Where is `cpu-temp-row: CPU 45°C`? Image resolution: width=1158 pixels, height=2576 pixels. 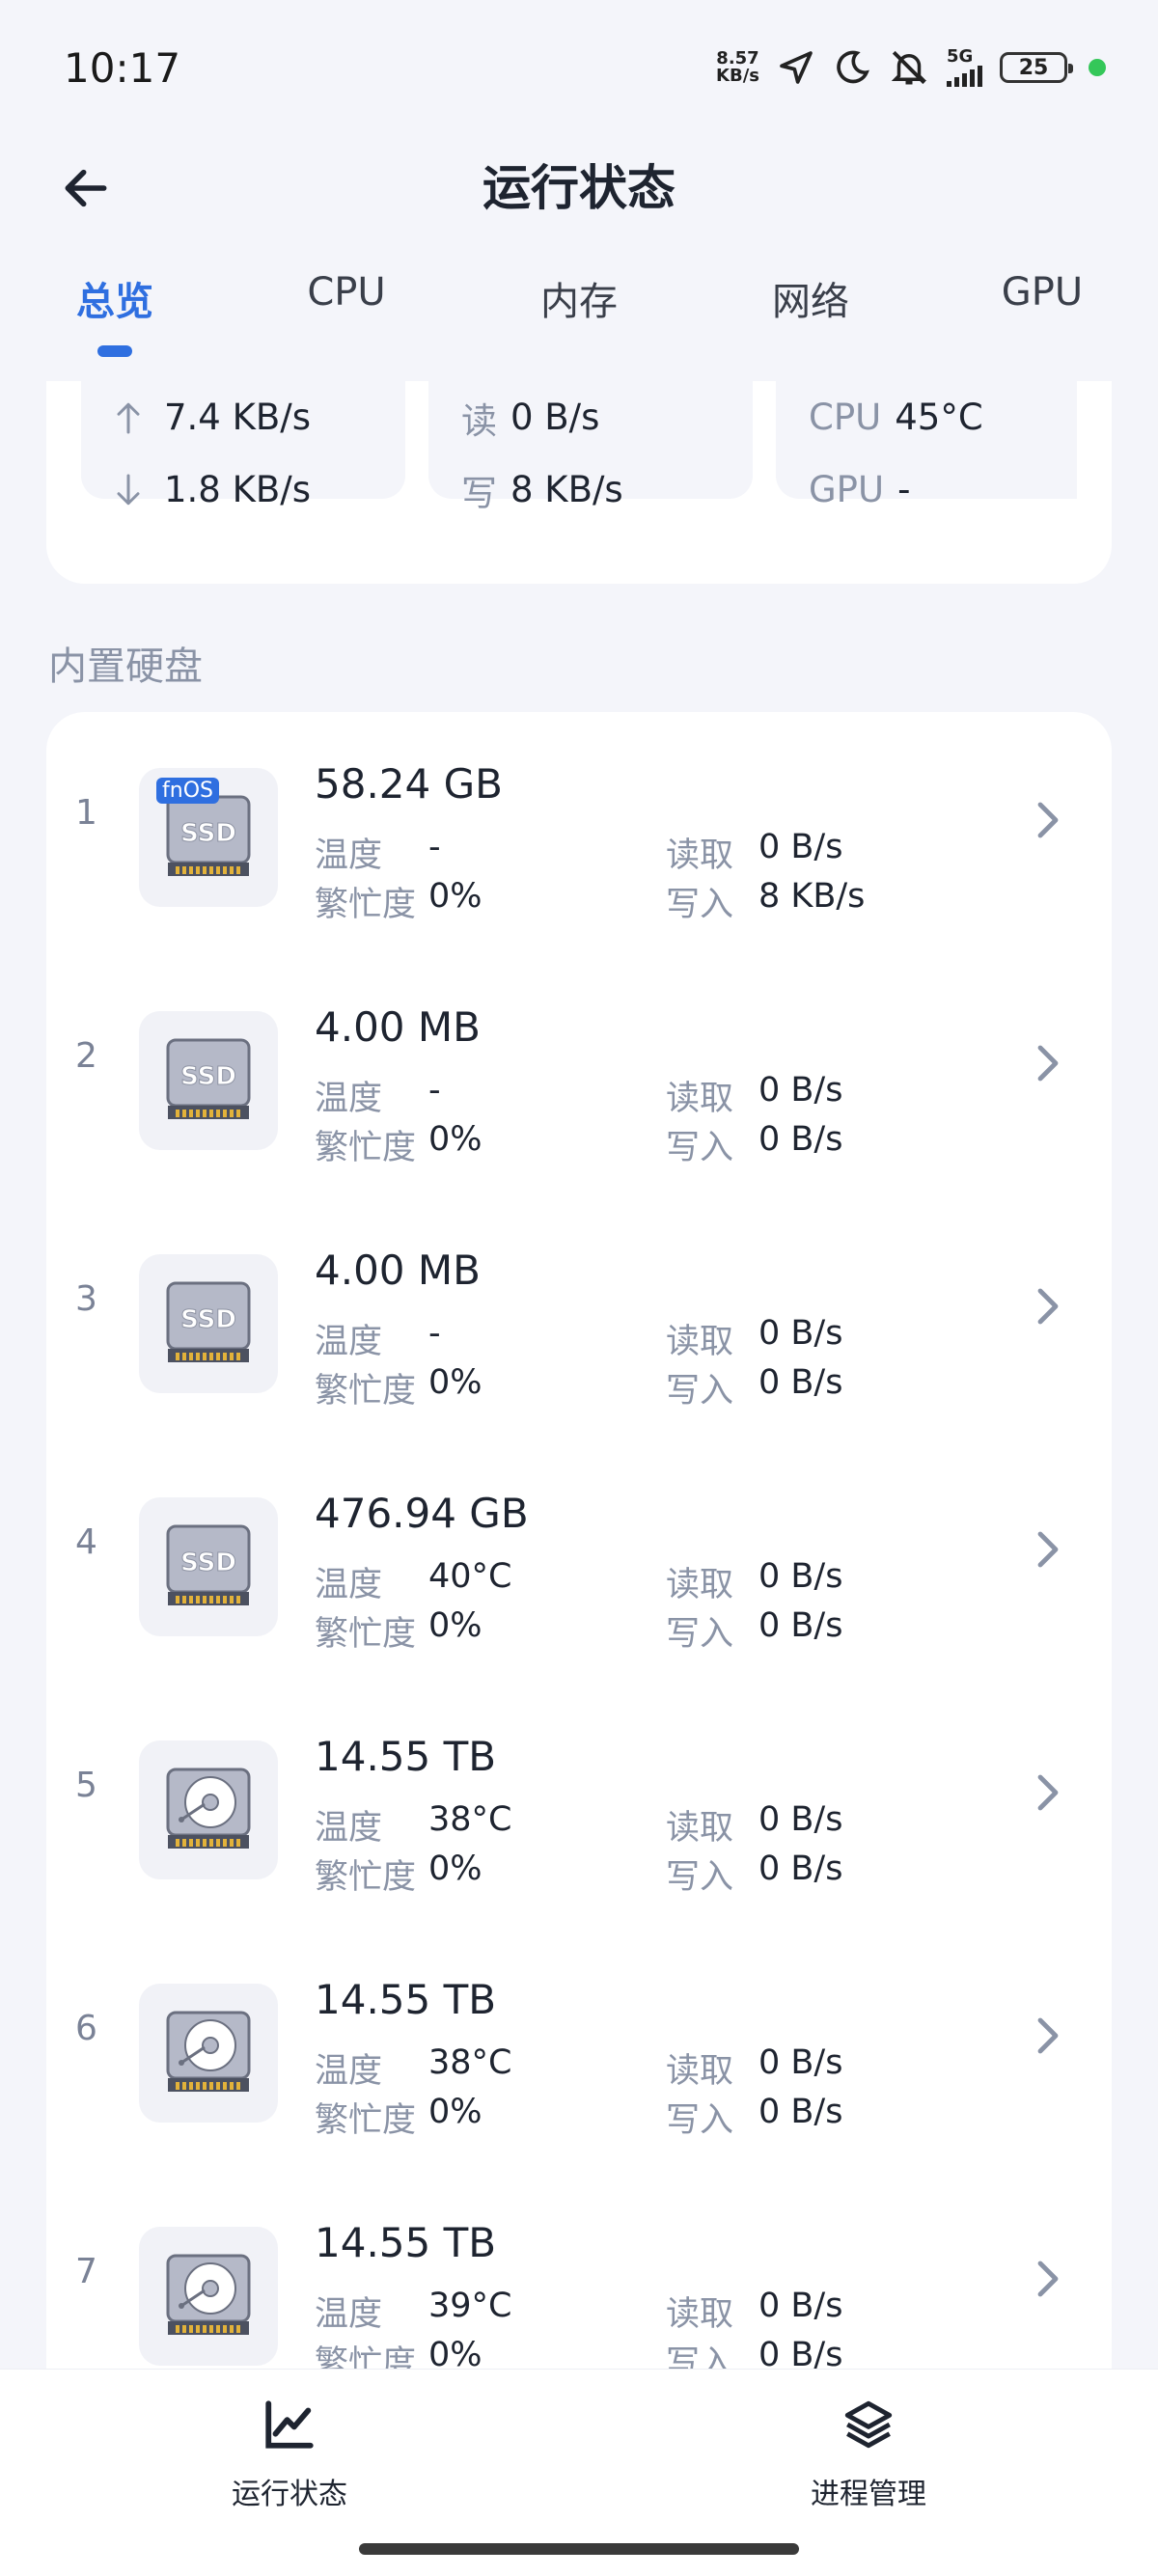 cpu-temp-row: CPU 45°C is located at coordinates (943, 417).